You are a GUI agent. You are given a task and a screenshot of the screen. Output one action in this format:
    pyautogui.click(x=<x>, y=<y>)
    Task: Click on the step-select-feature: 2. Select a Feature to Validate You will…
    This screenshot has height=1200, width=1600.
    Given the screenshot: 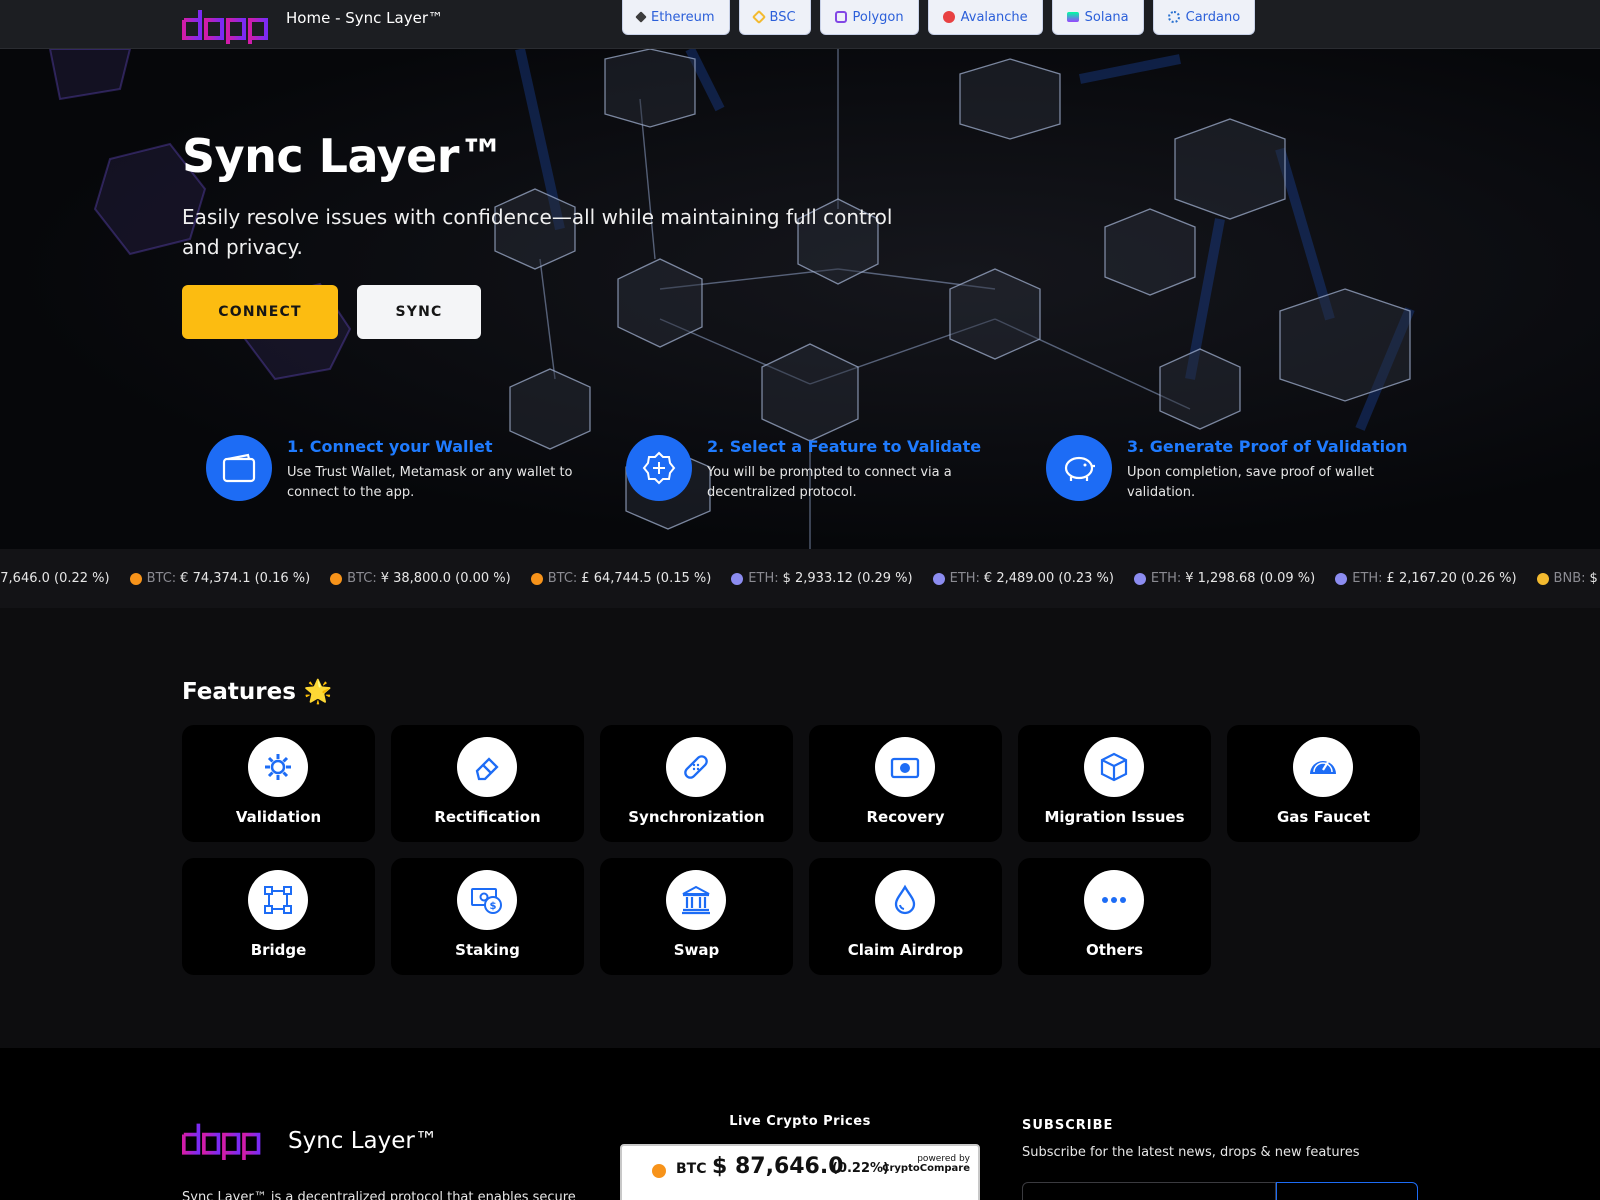 What is the action you would take?
    pyautogui.click(x=816, y=470)
    